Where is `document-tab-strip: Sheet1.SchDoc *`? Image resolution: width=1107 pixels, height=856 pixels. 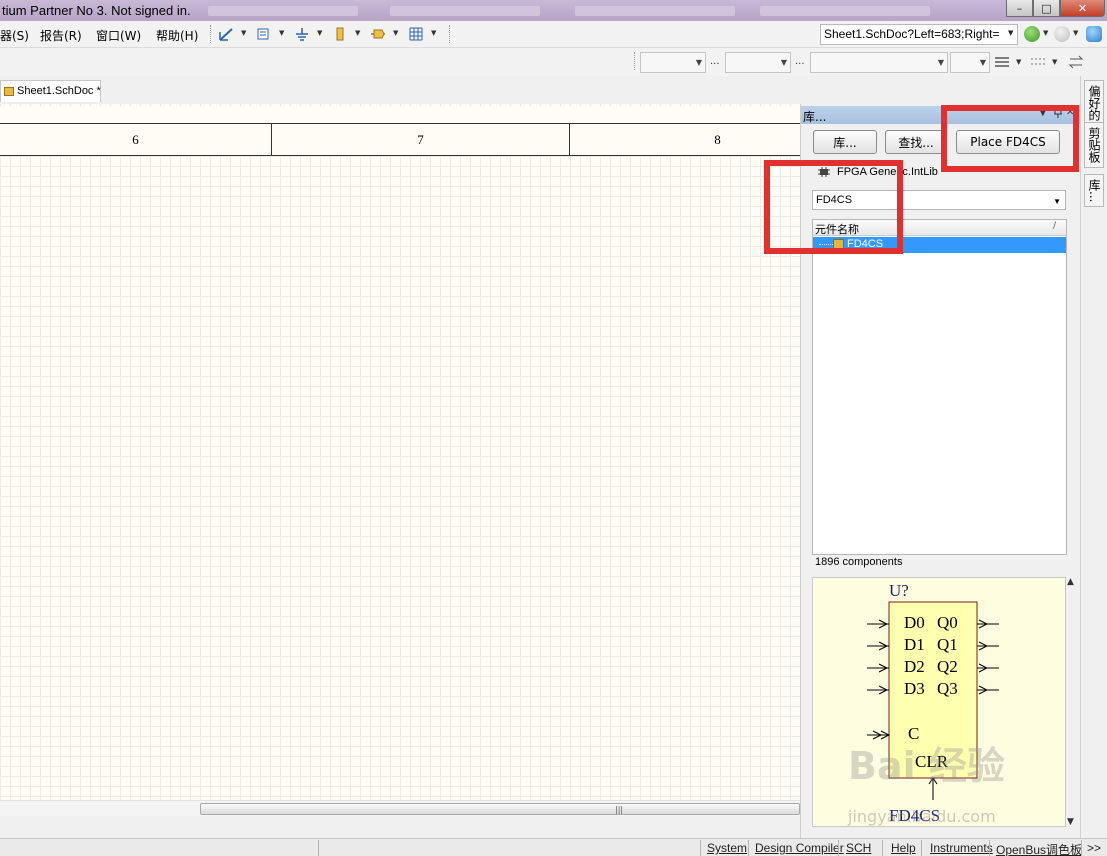
document-tab-strip: Sheet1.SchDoc * is located at coordinates (400, 90).